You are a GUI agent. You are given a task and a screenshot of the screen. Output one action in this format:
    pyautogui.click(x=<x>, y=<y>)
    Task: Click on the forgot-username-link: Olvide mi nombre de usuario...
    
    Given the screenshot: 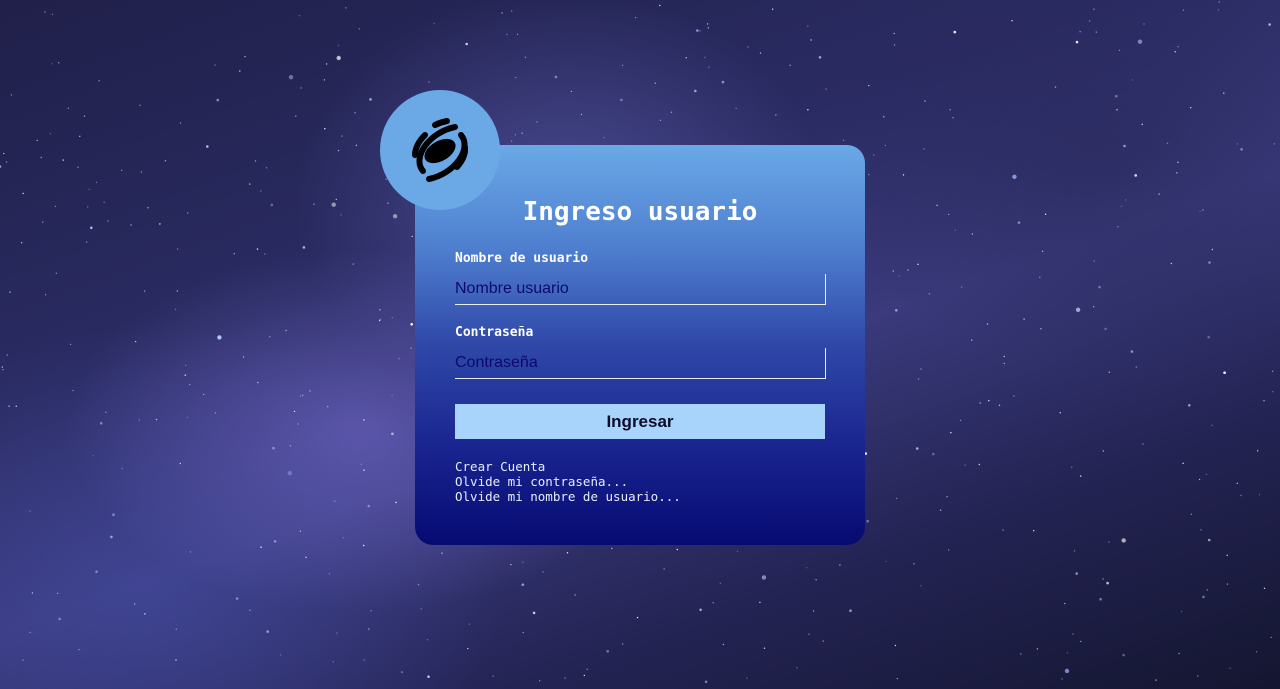 What is the action you would take?
    pyautogui.click(x=568, y=496)
    